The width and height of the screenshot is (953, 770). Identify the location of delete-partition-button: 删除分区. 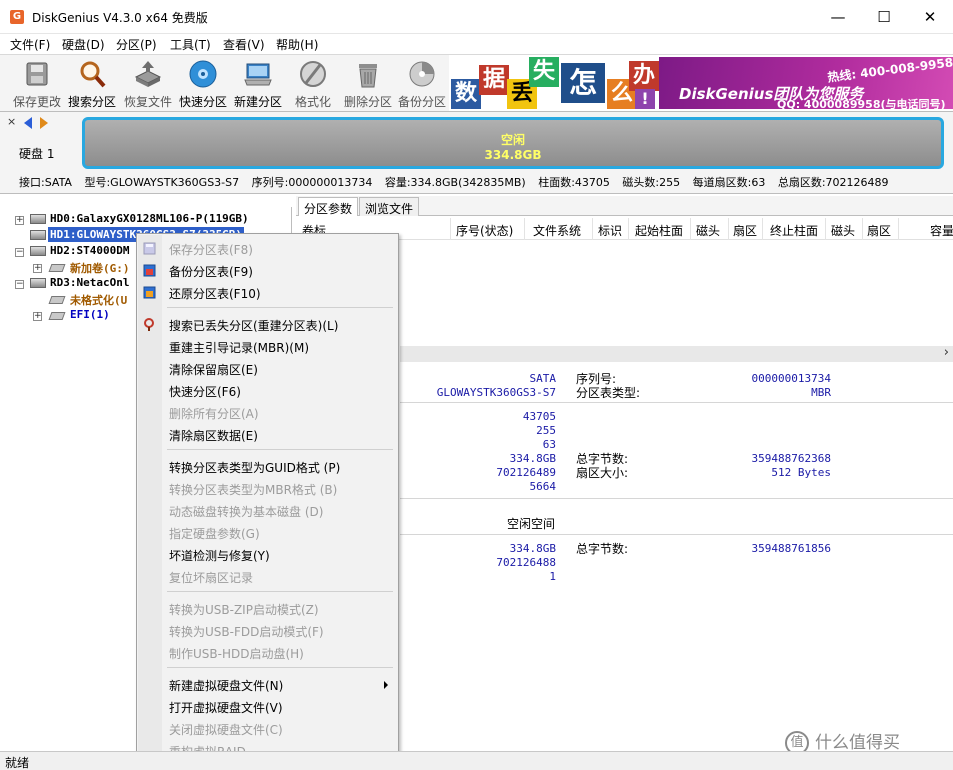
(368, 85).